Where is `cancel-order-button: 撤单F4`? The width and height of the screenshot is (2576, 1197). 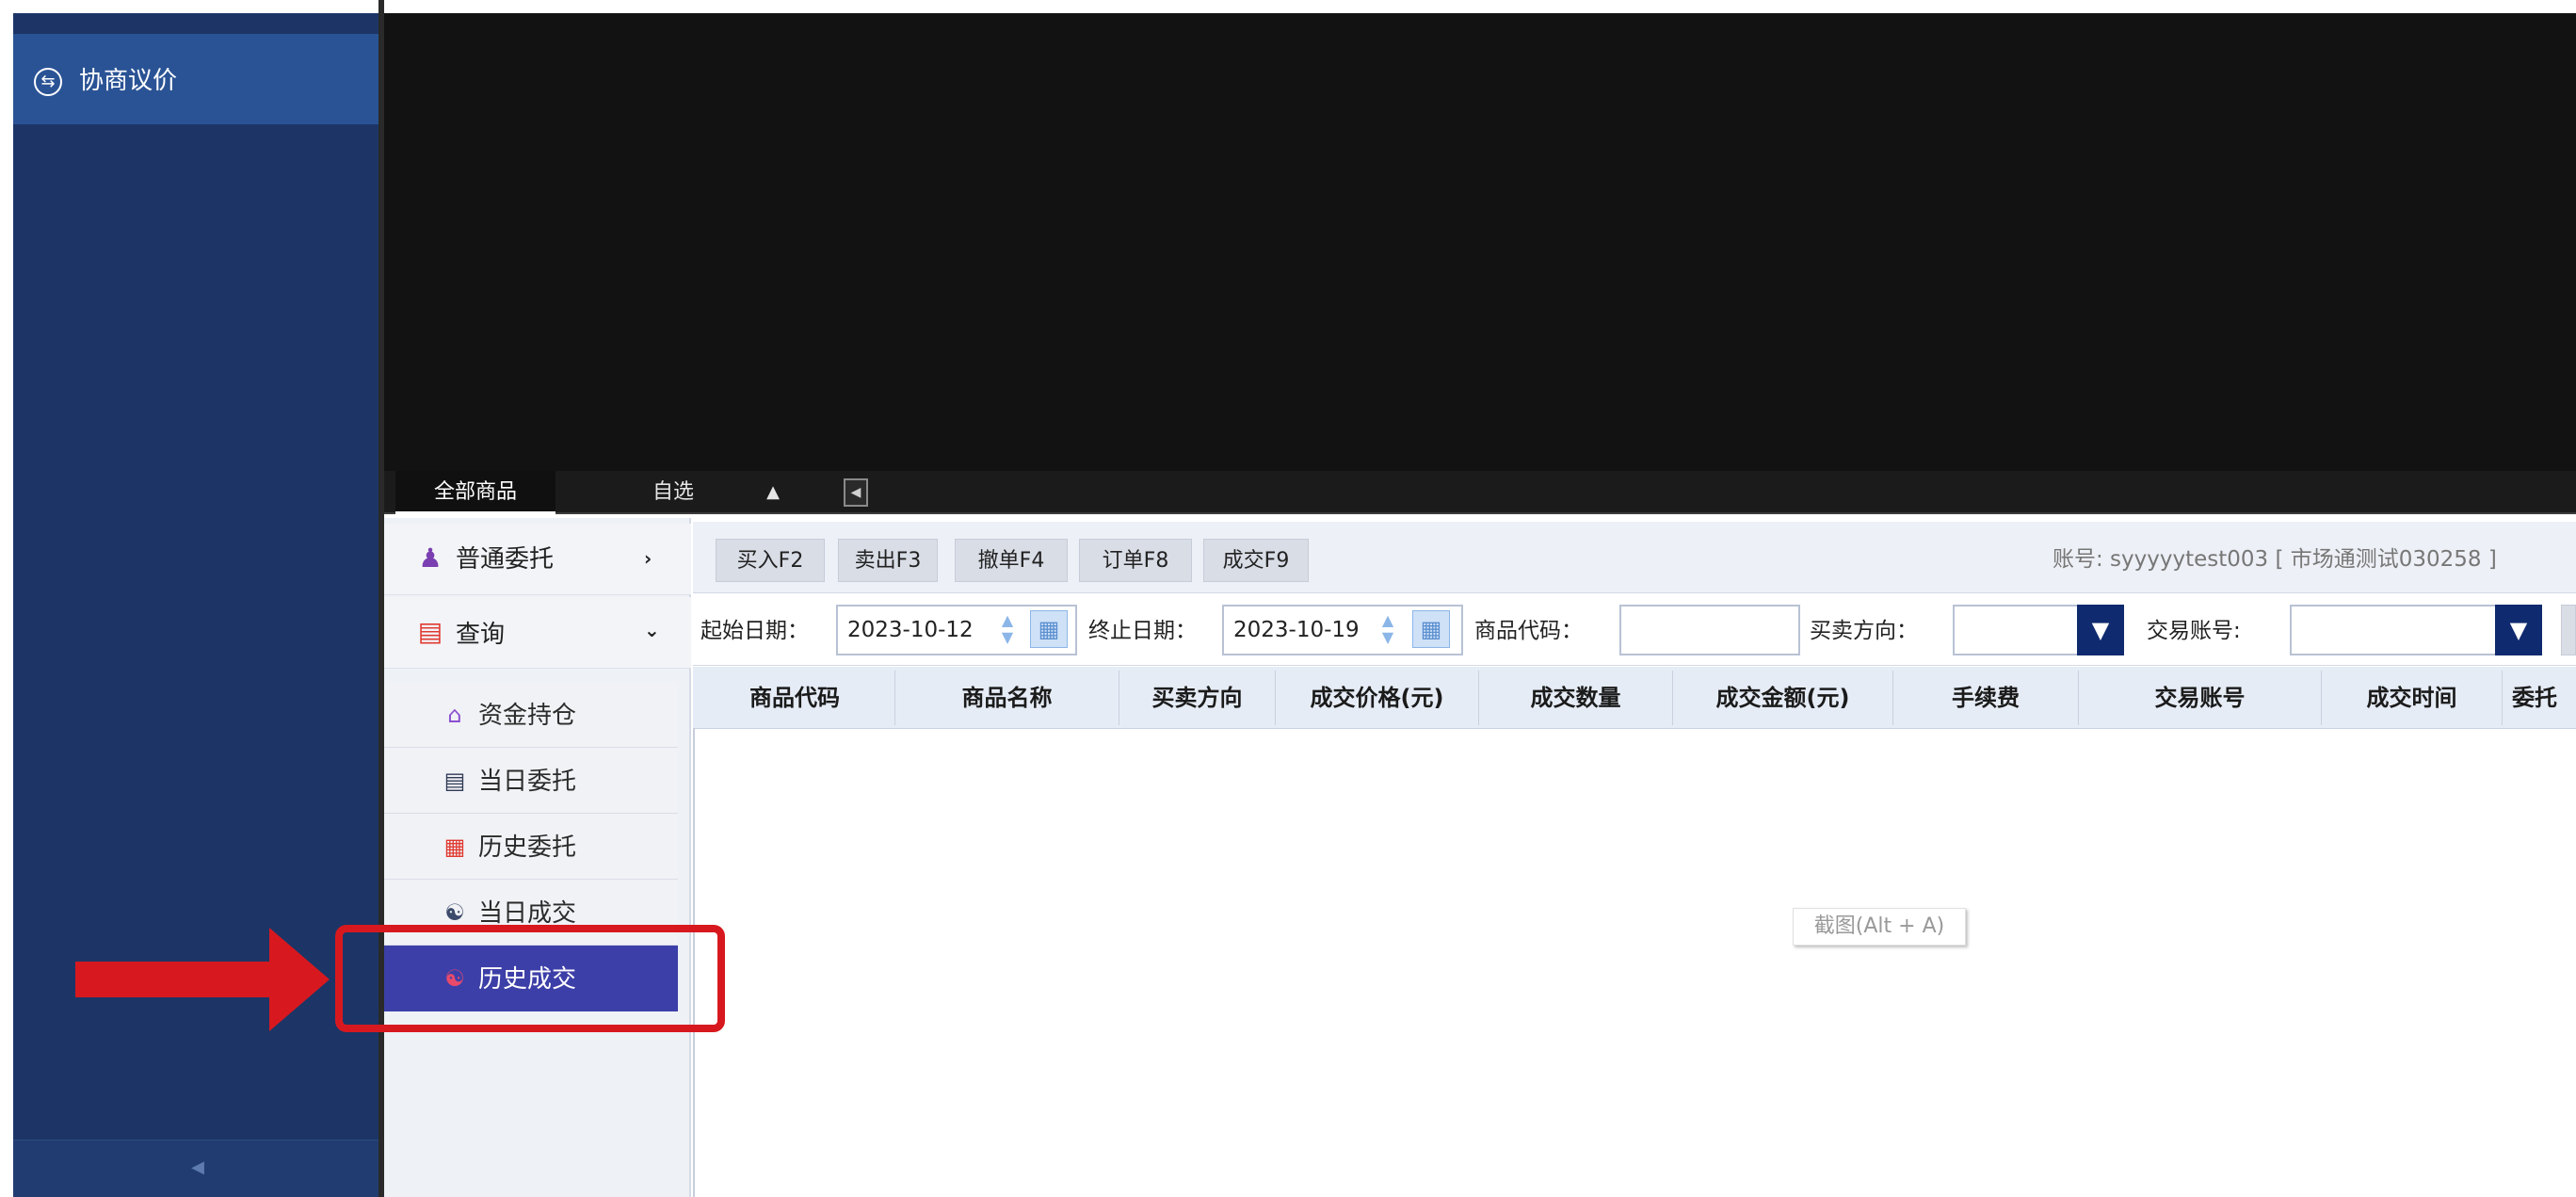
cancel-order-button: 撤单F4 is located at coordinates (1011, 561).